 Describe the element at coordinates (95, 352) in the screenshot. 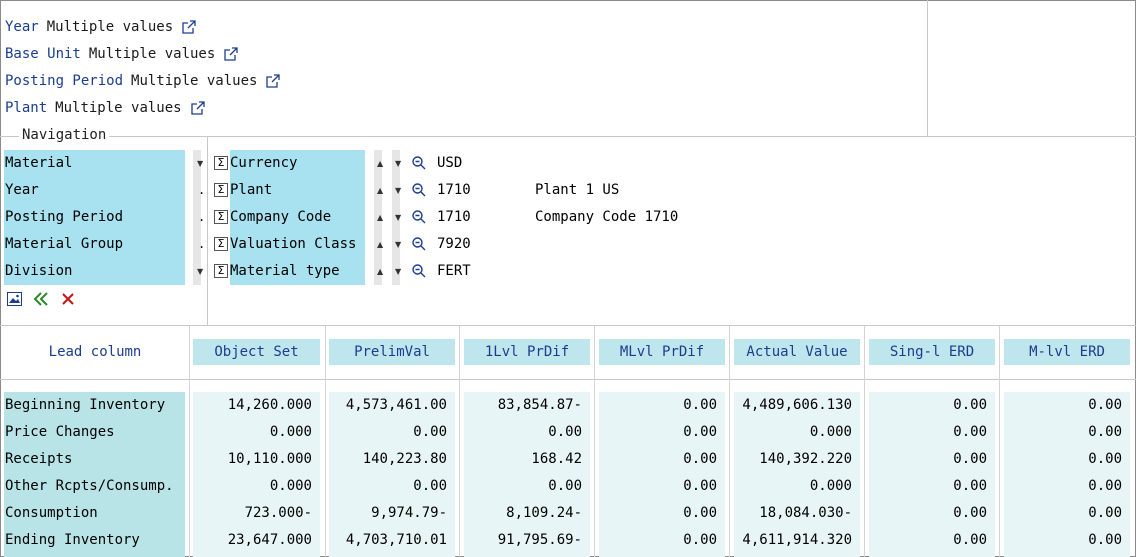

I see `lead-column-header: Lead column` at that location.